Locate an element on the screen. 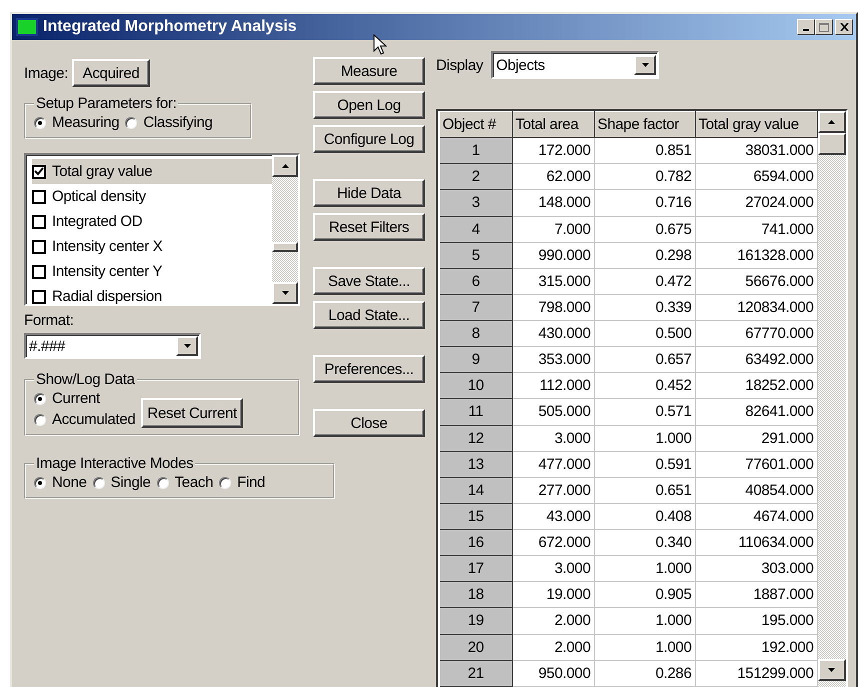  table-cell: 0.675 is located at coordinates (644, 229).